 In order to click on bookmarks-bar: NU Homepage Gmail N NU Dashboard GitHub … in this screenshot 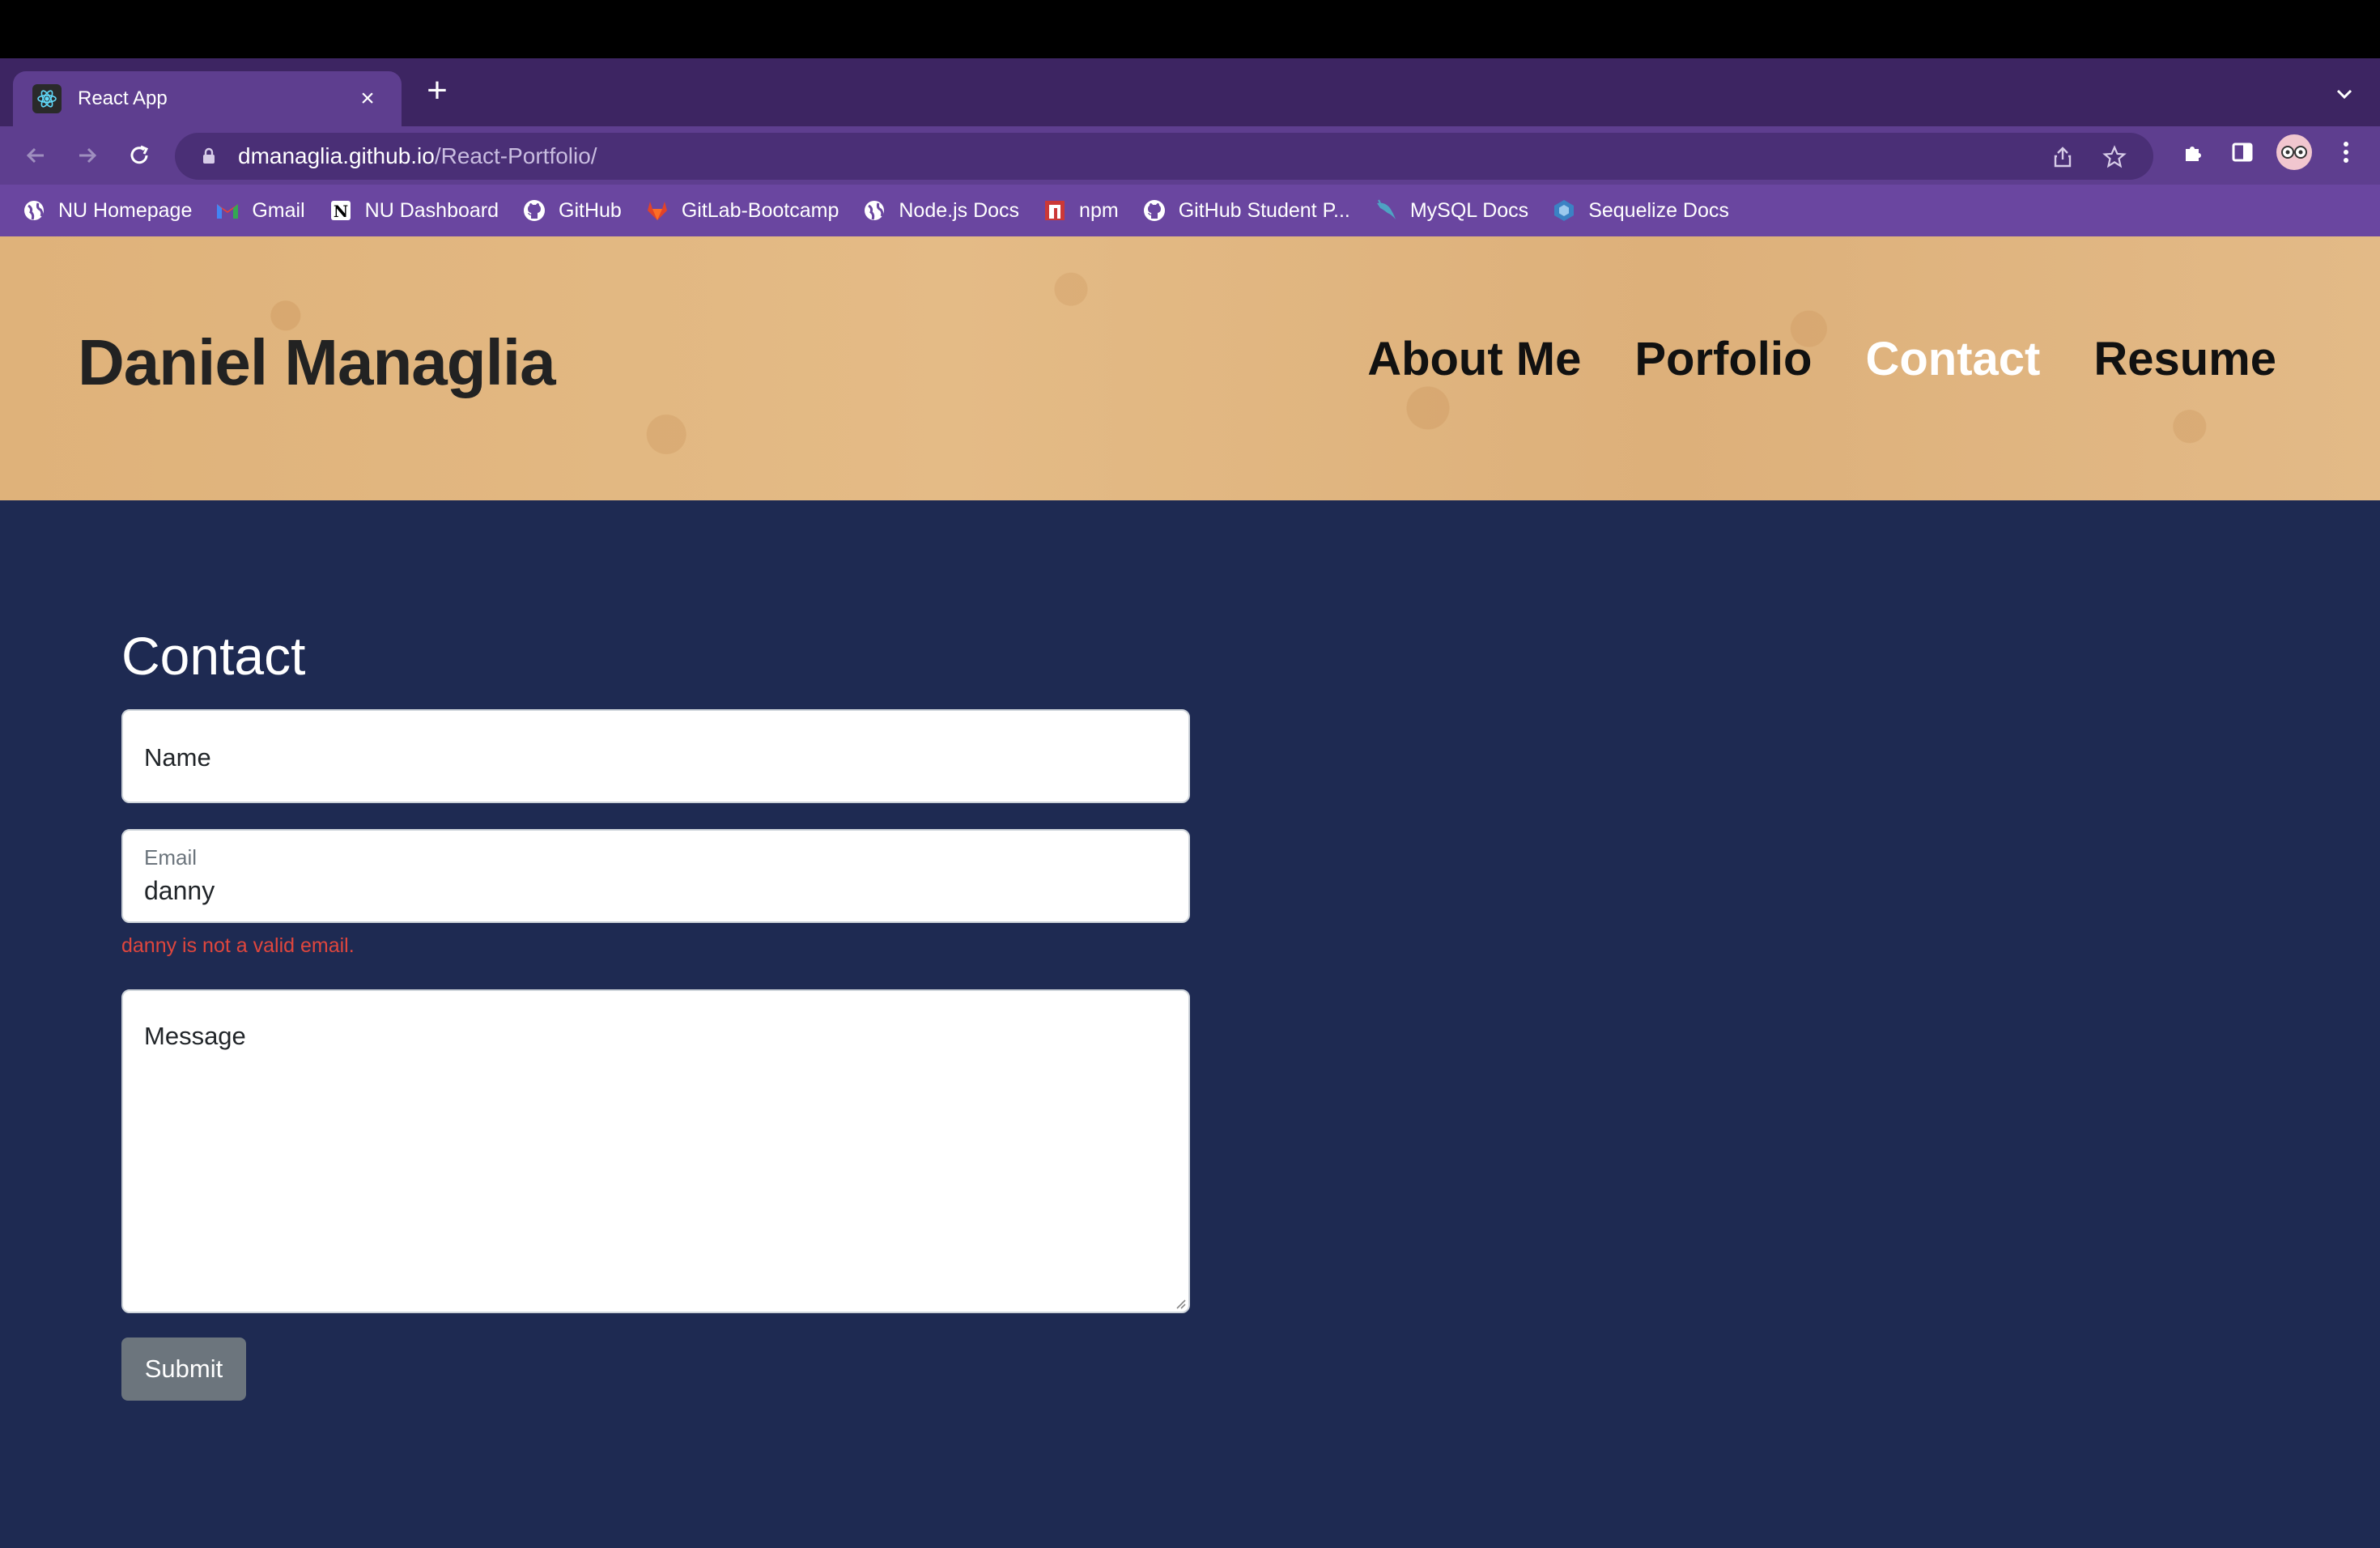, I will do `click(1190, 210)`.